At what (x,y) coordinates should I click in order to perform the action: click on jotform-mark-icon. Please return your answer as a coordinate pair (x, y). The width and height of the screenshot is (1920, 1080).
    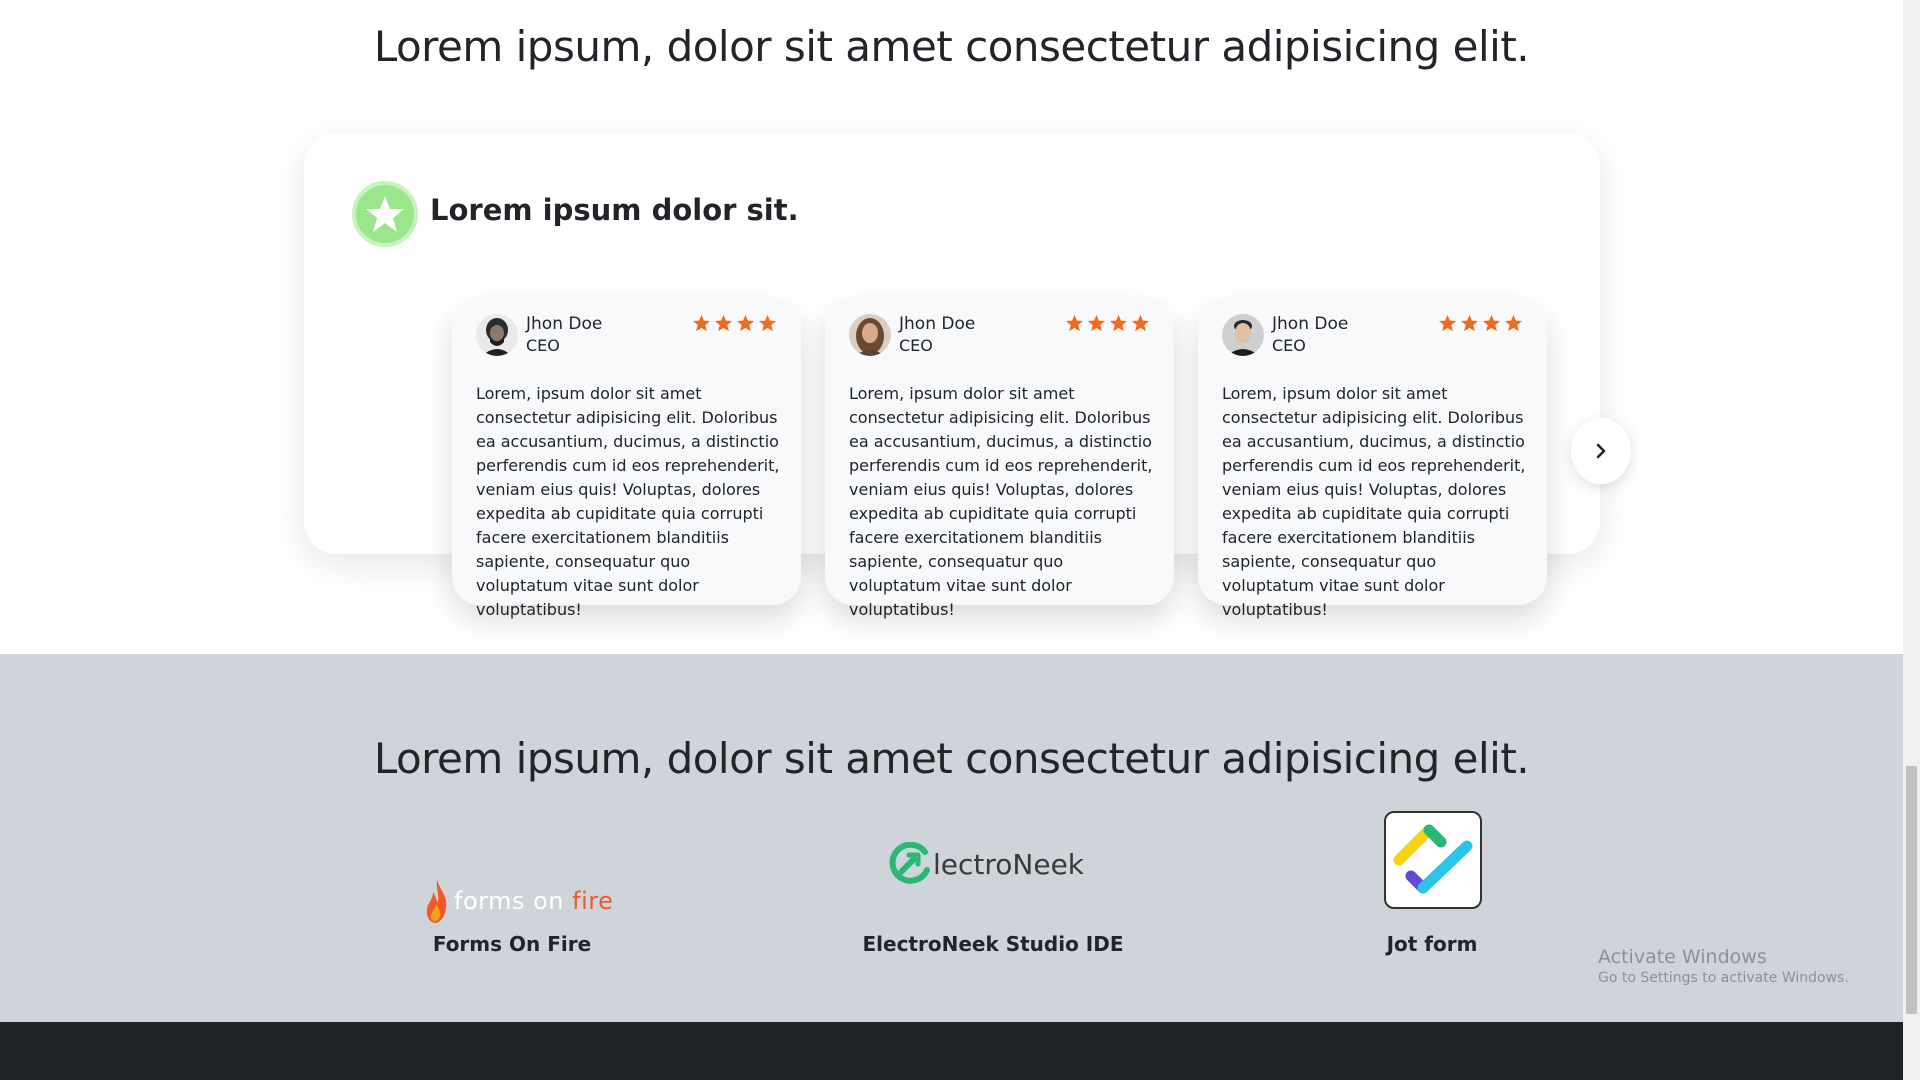
    Looking at the image, I should click on (1433, 859).